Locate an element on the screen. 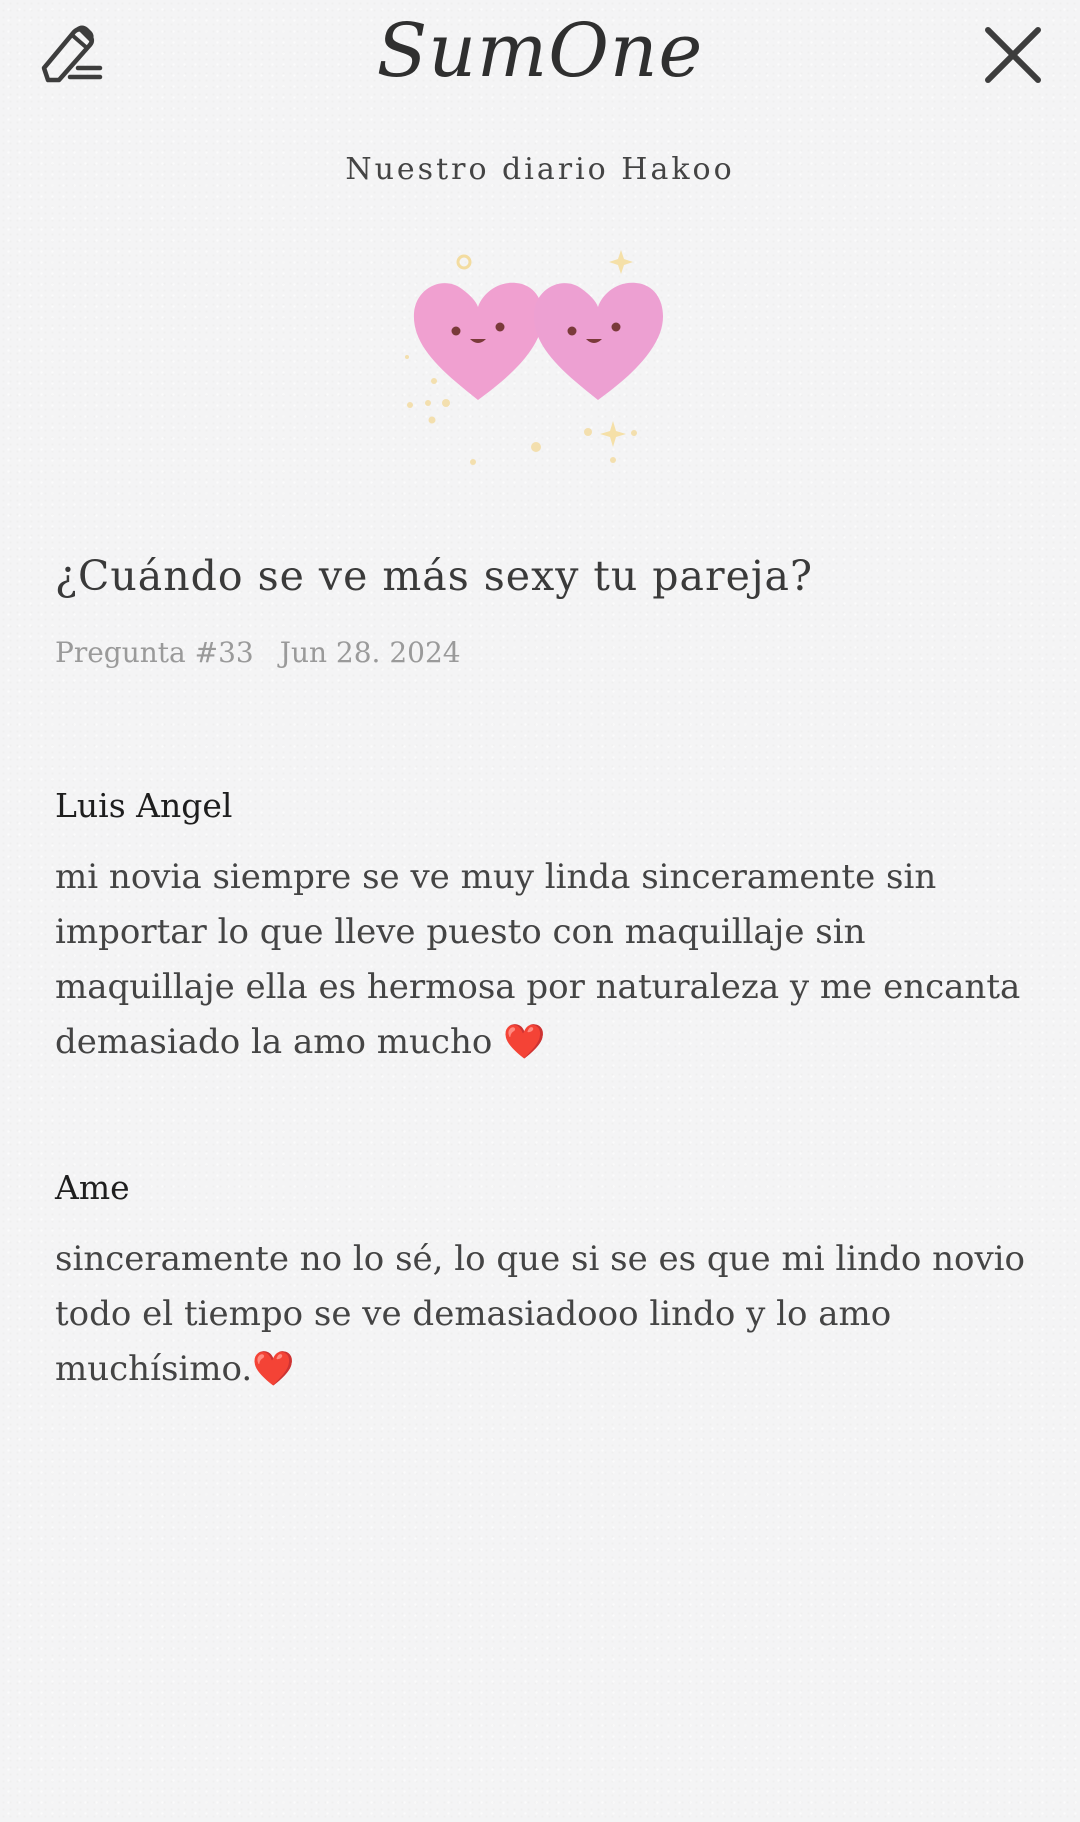  sparkle-dot is located at coordinates (464, 262).